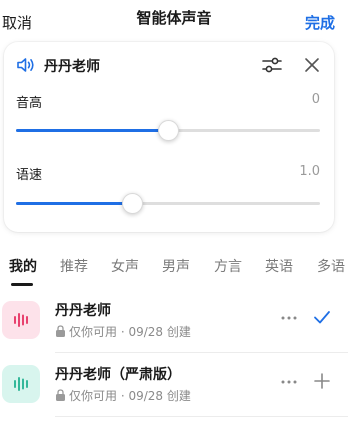 The image size is (348, 423). What do you see at coordinates (29, 103) in the screenshot?
I see `pitch-label: 音高` at bounding box center [29, 103].